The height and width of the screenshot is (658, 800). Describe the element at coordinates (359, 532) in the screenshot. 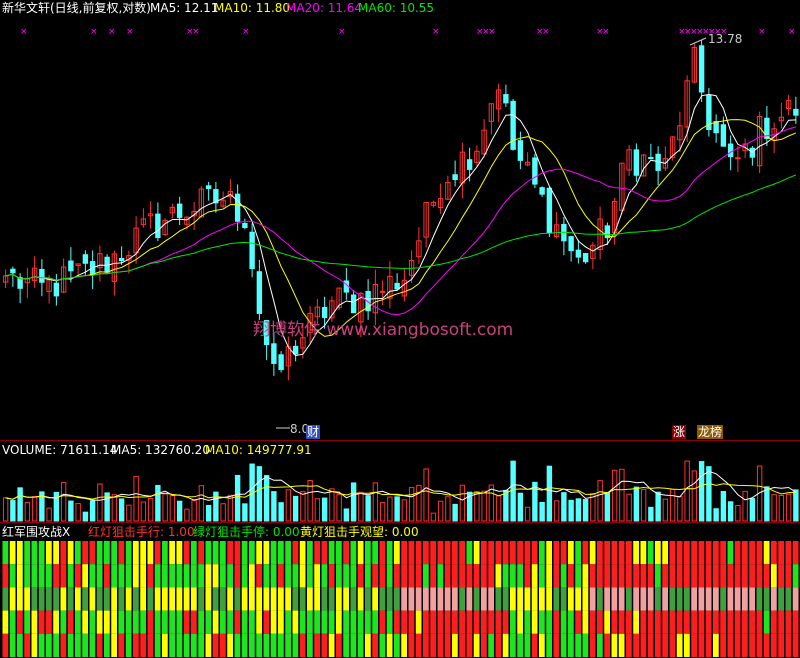

I see `indicator-yellow-label: 黄灯狙击手观望: 0.00` at that location.